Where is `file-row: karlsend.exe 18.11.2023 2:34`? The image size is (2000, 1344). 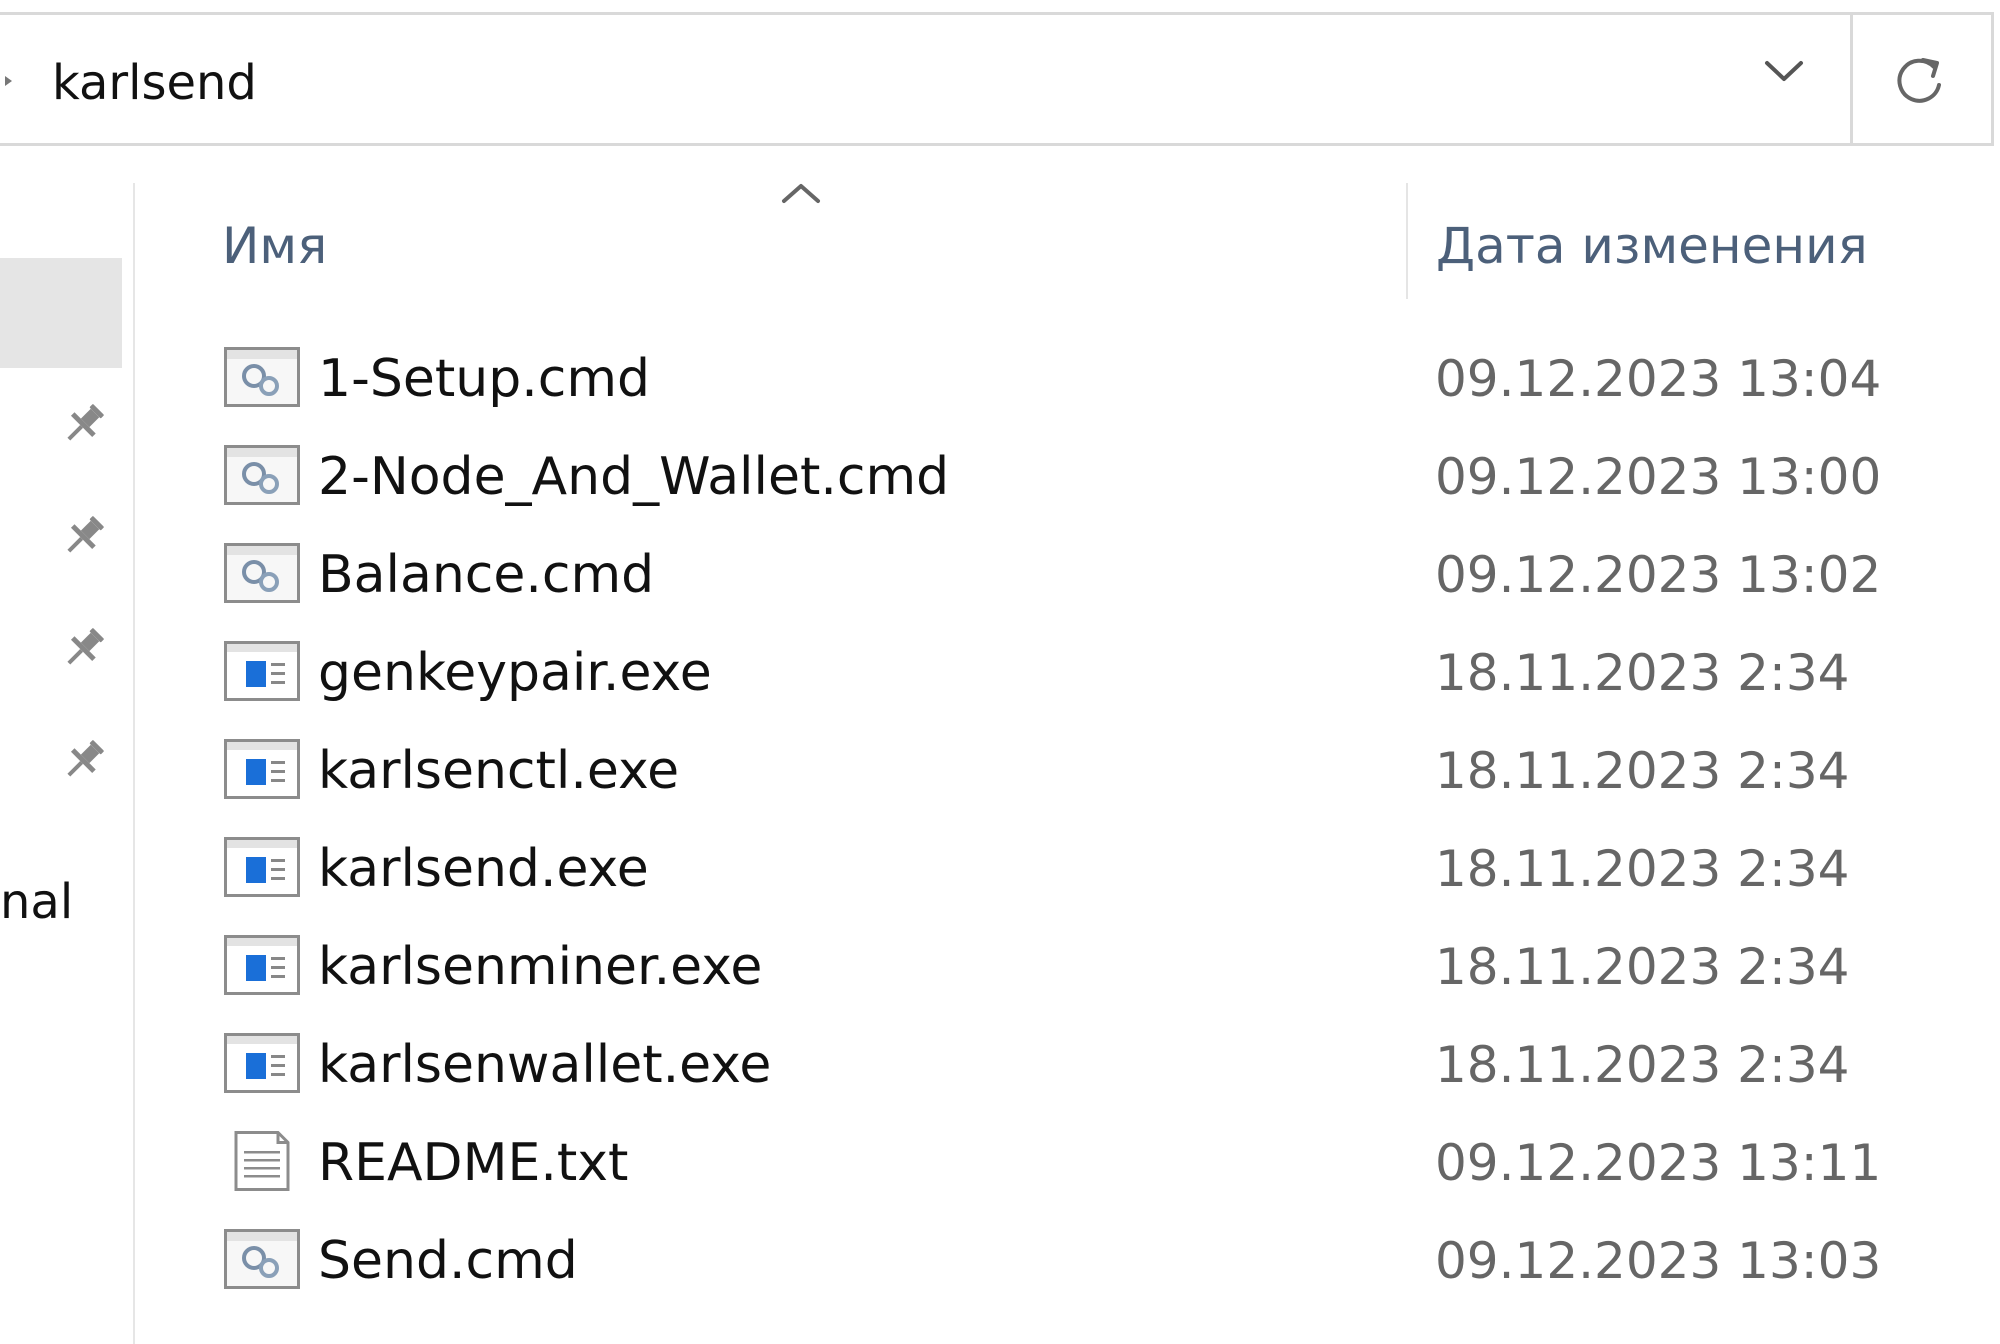 file-row: karlsend.exe 18.11.2023 2:34 is located at coordinates (1067, 869).